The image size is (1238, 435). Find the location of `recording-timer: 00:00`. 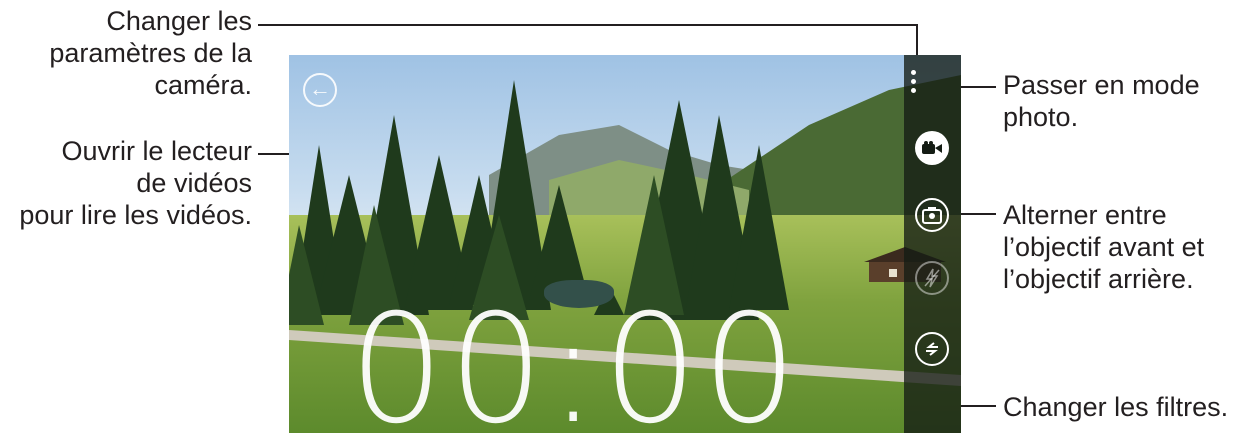

recording-timer: 00:00 is located at coordinates (575, 358).